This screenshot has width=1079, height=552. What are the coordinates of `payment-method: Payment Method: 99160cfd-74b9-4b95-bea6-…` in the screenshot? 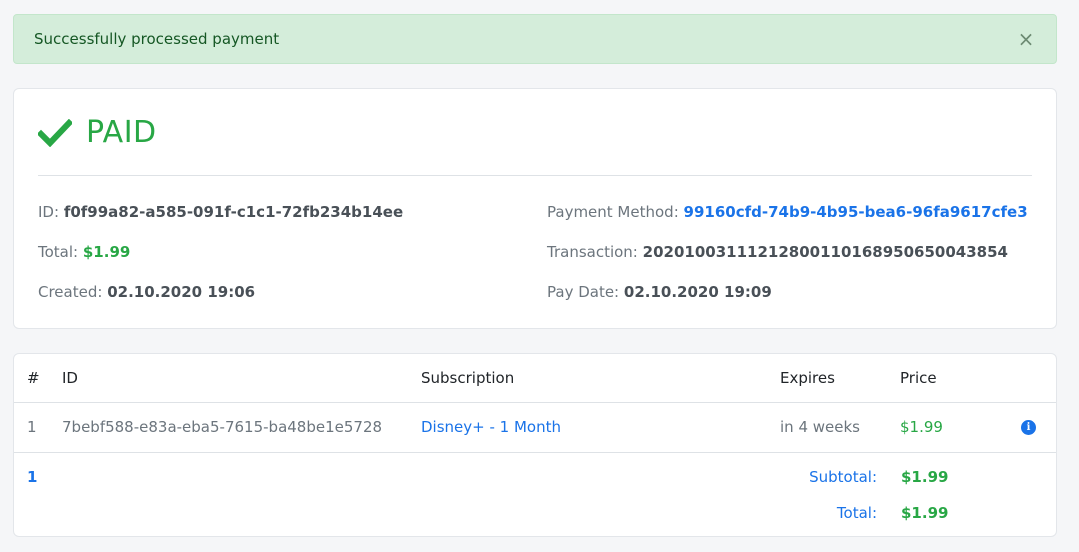 It's located at (787, 212).